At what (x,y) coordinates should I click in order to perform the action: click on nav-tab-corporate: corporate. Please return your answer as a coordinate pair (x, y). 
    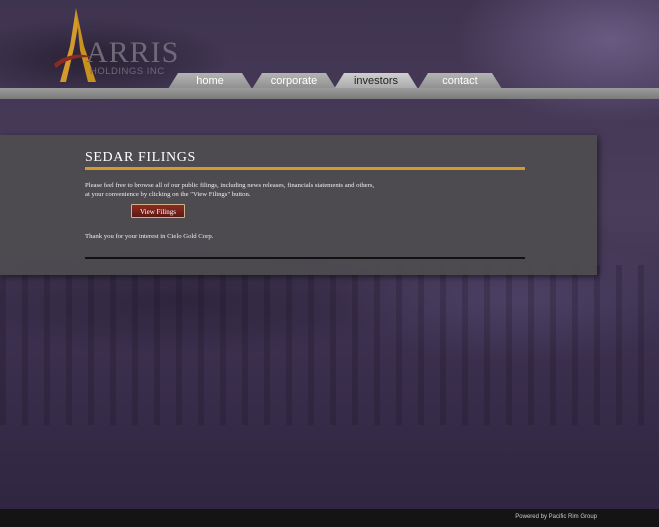
    Looking at the image, I should click on (294, 81).